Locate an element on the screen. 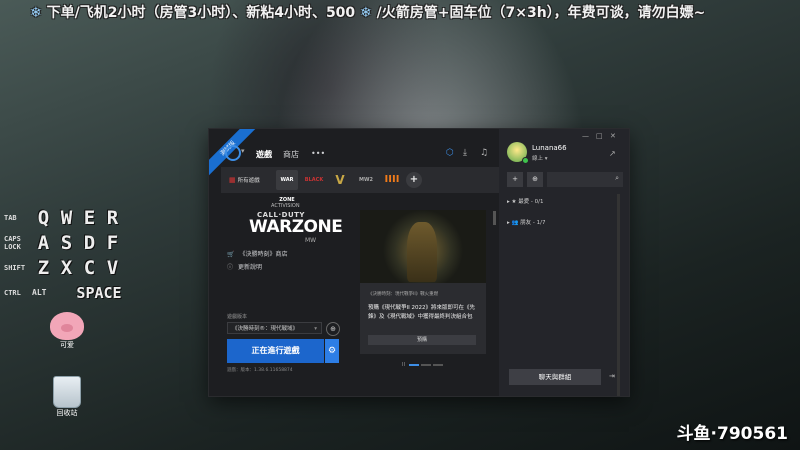  banner-text-1: 下单/飞机2小时（房管3小时）、新粘4小时、500 is located at coordinates (201, 13).